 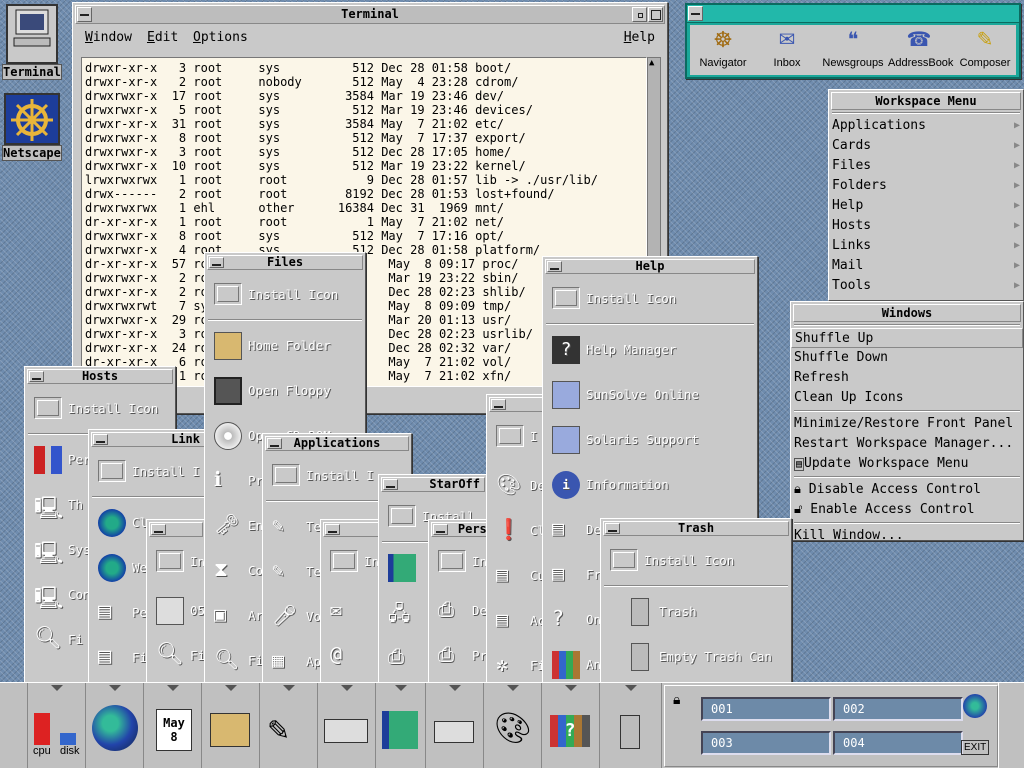 I want to click on workspace-menu-item-mail: Mail ▶, so click(x=926, y=266).